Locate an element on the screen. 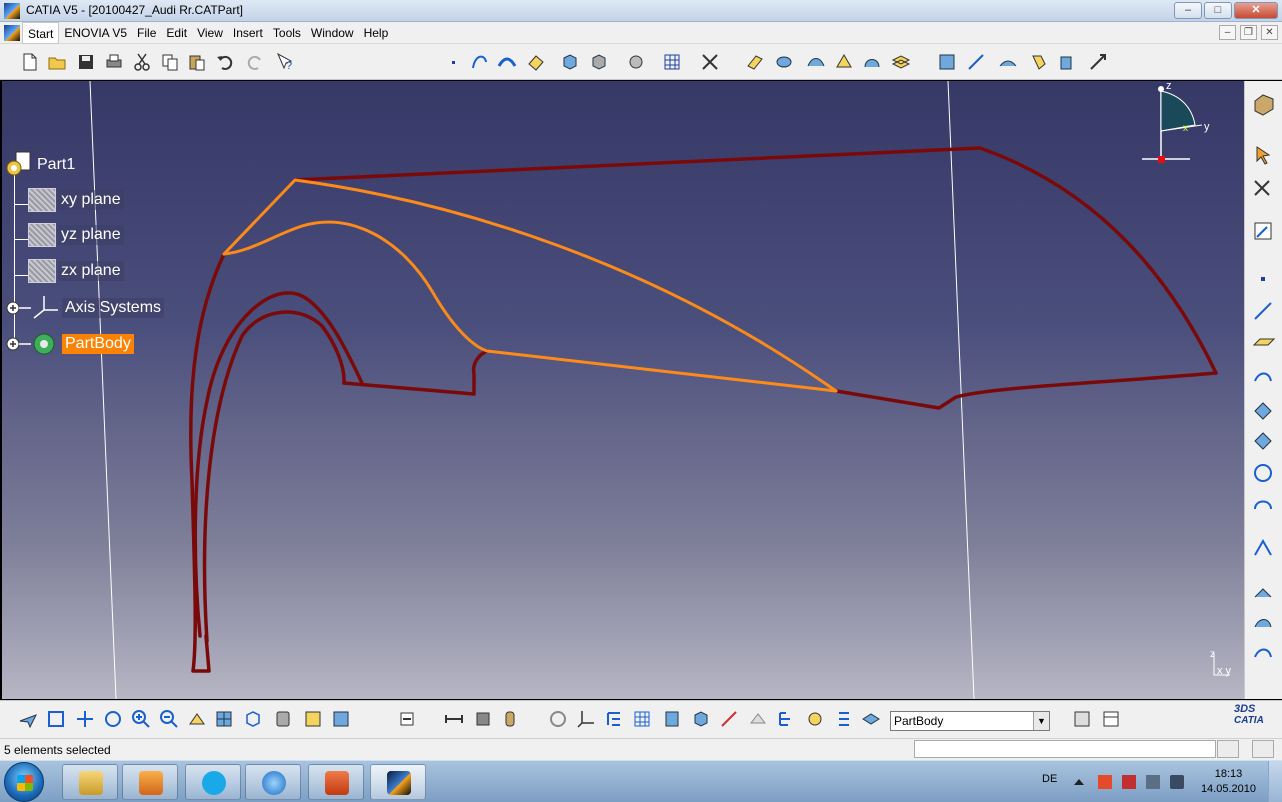  help-pointer-icon: ? is located at coordinates (285, 62).